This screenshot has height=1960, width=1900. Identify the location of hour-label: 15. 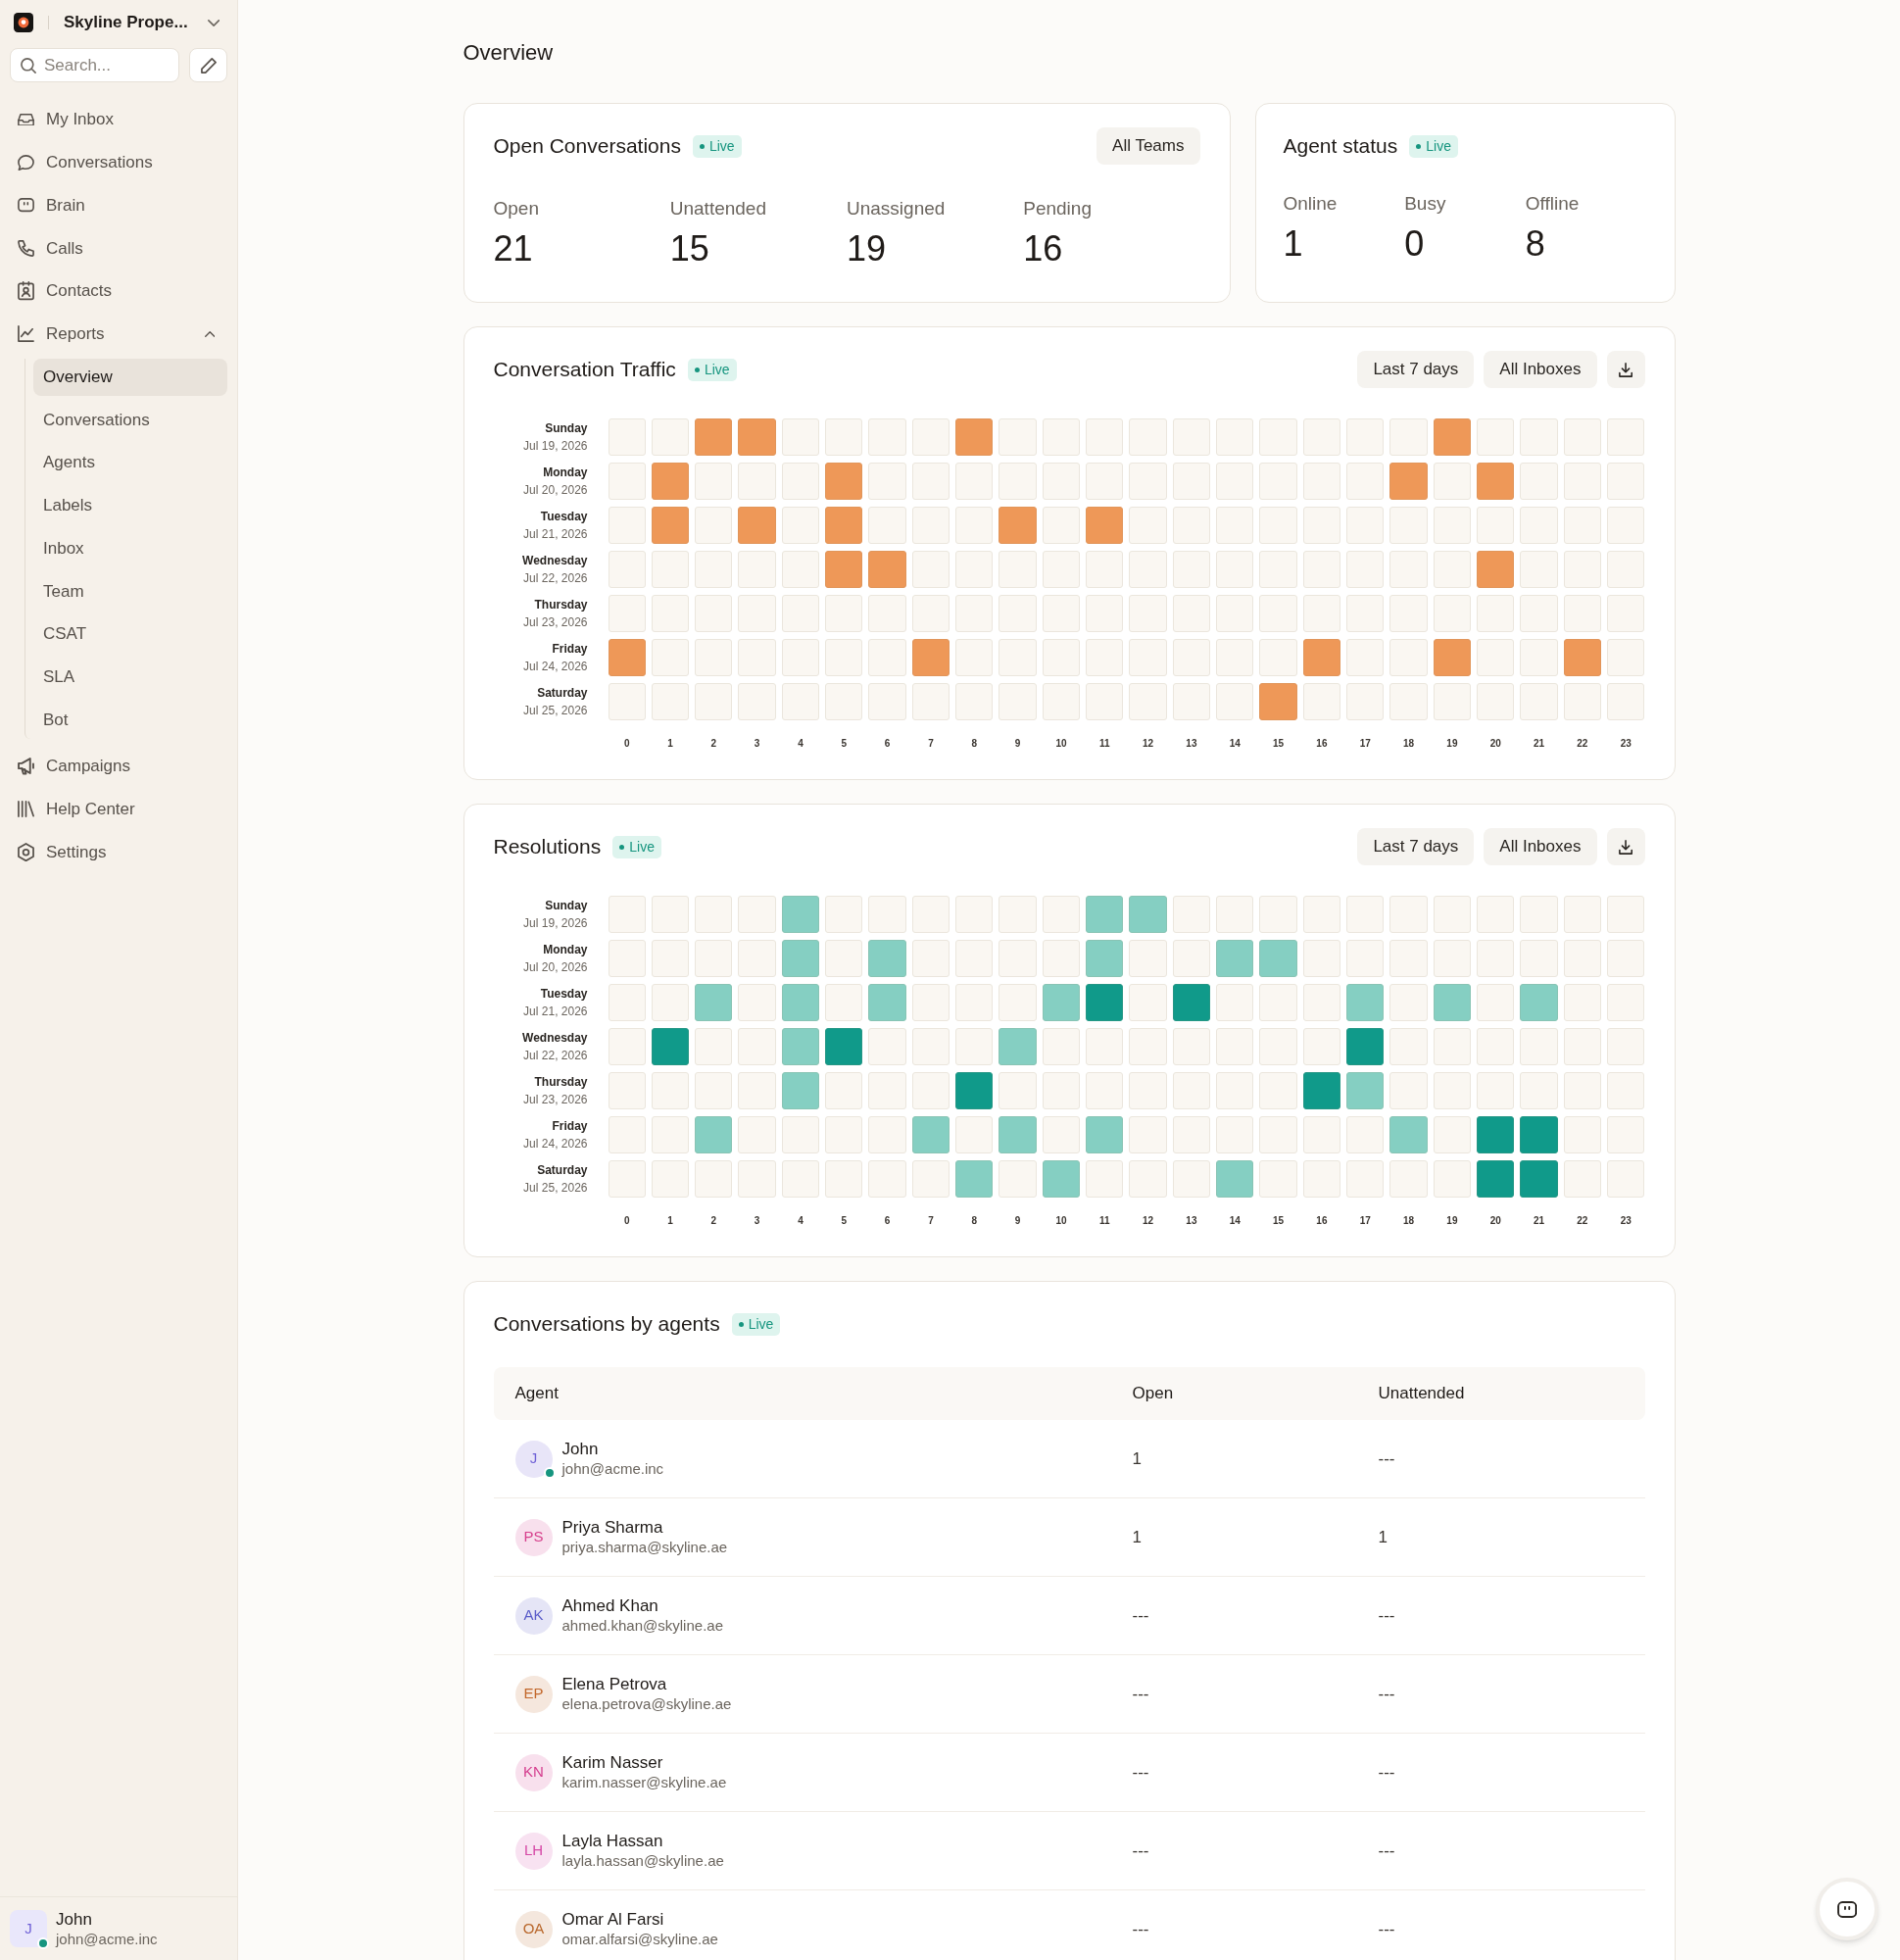
(1279, 744).